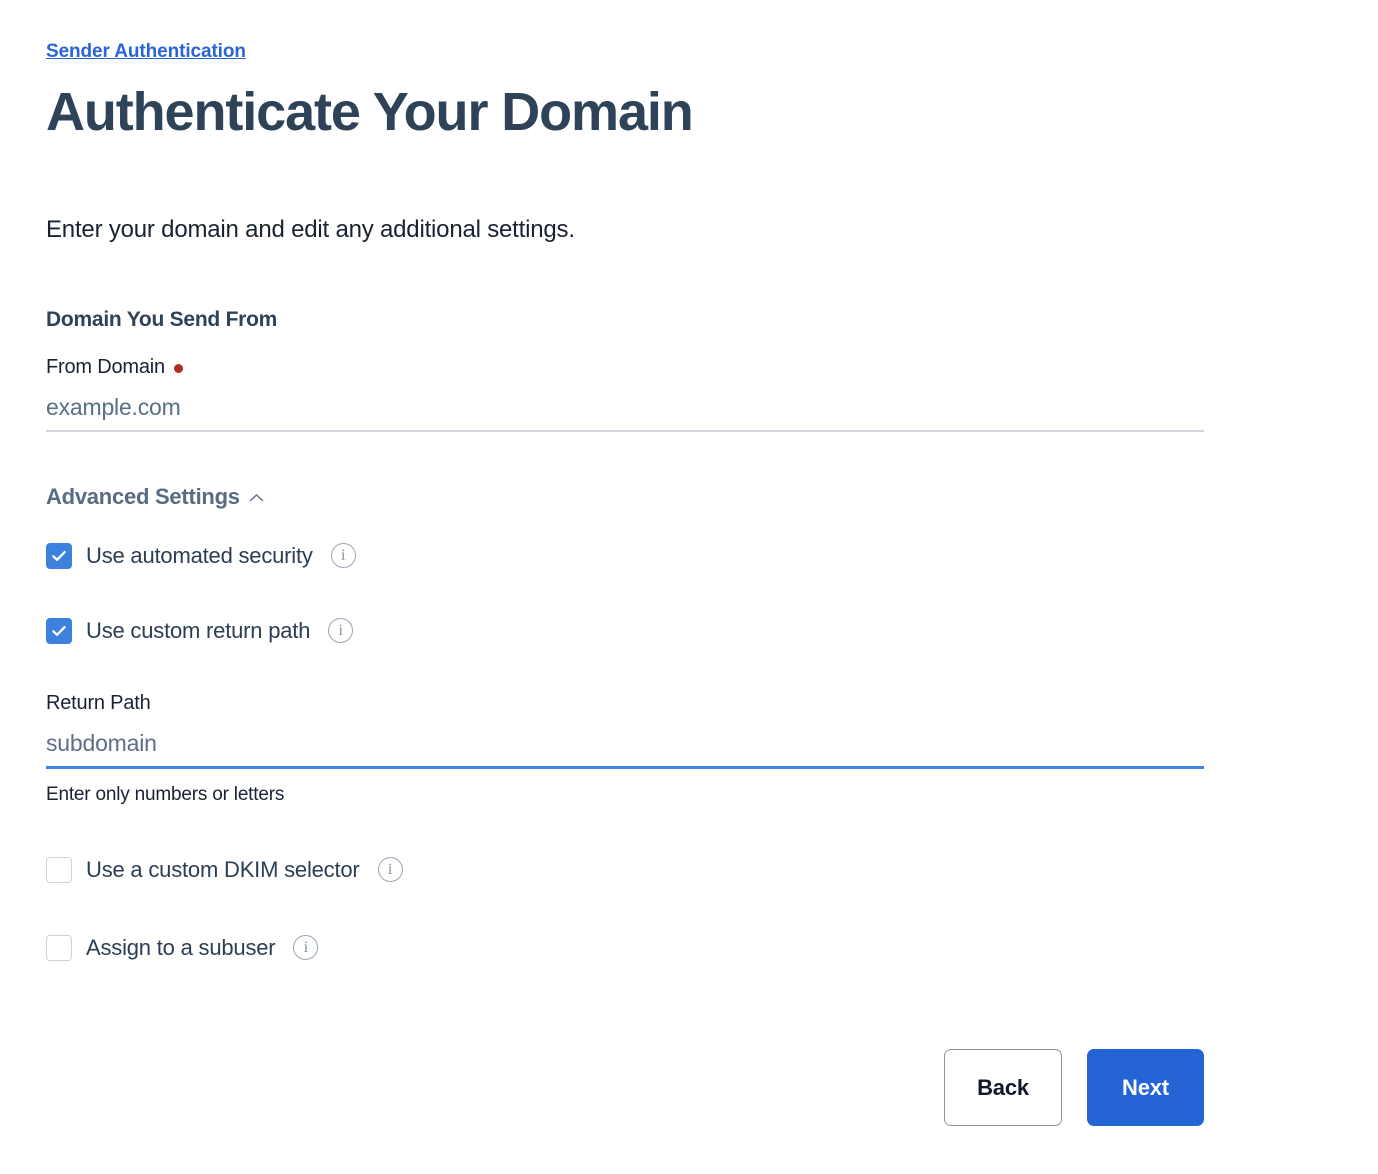  Describe the element at coordinates (178, 368) in the screenshot. I see `required-indicator-dot` at that location.